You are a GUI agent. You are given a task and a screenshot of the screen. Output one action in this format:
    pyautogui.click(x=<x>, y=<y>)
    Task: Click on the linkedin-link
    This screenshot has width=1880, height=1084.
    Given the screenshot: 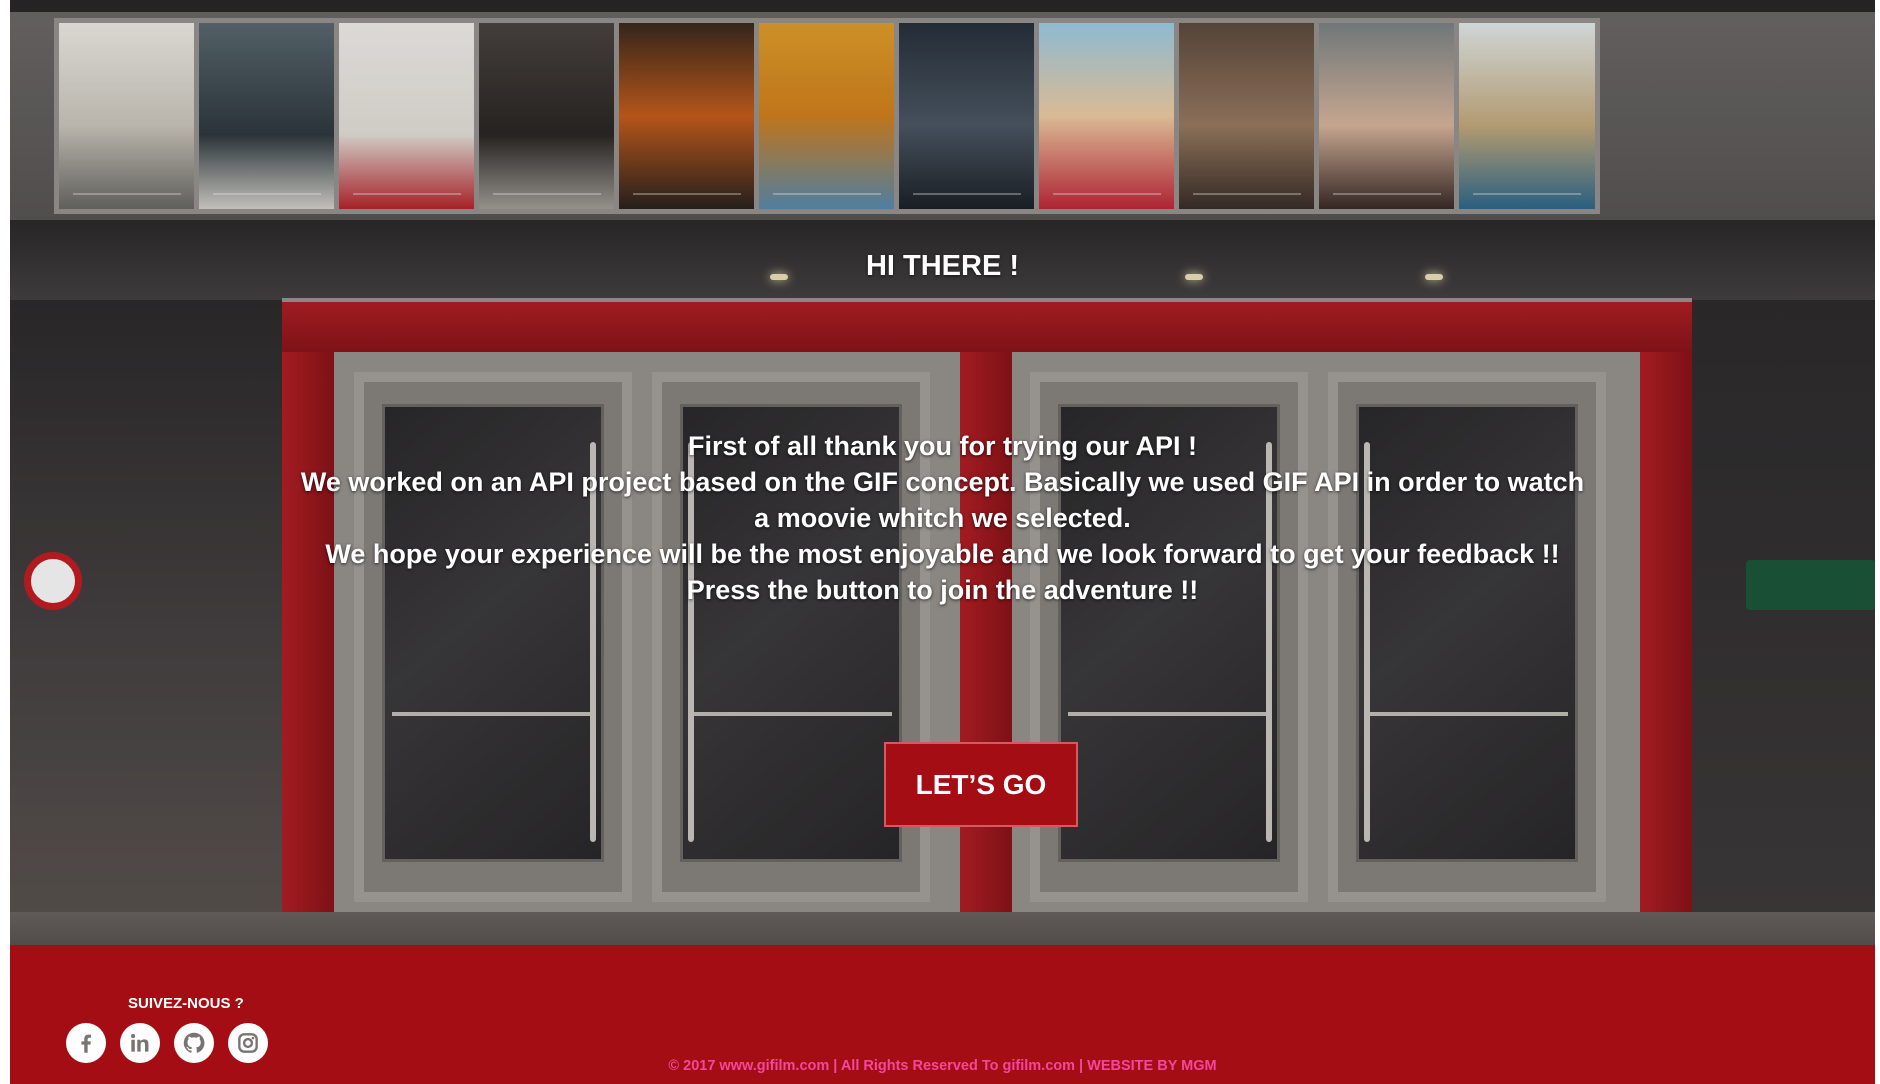 What is the action you would take?
    pyautogui.click(x=140, y=1043)
    